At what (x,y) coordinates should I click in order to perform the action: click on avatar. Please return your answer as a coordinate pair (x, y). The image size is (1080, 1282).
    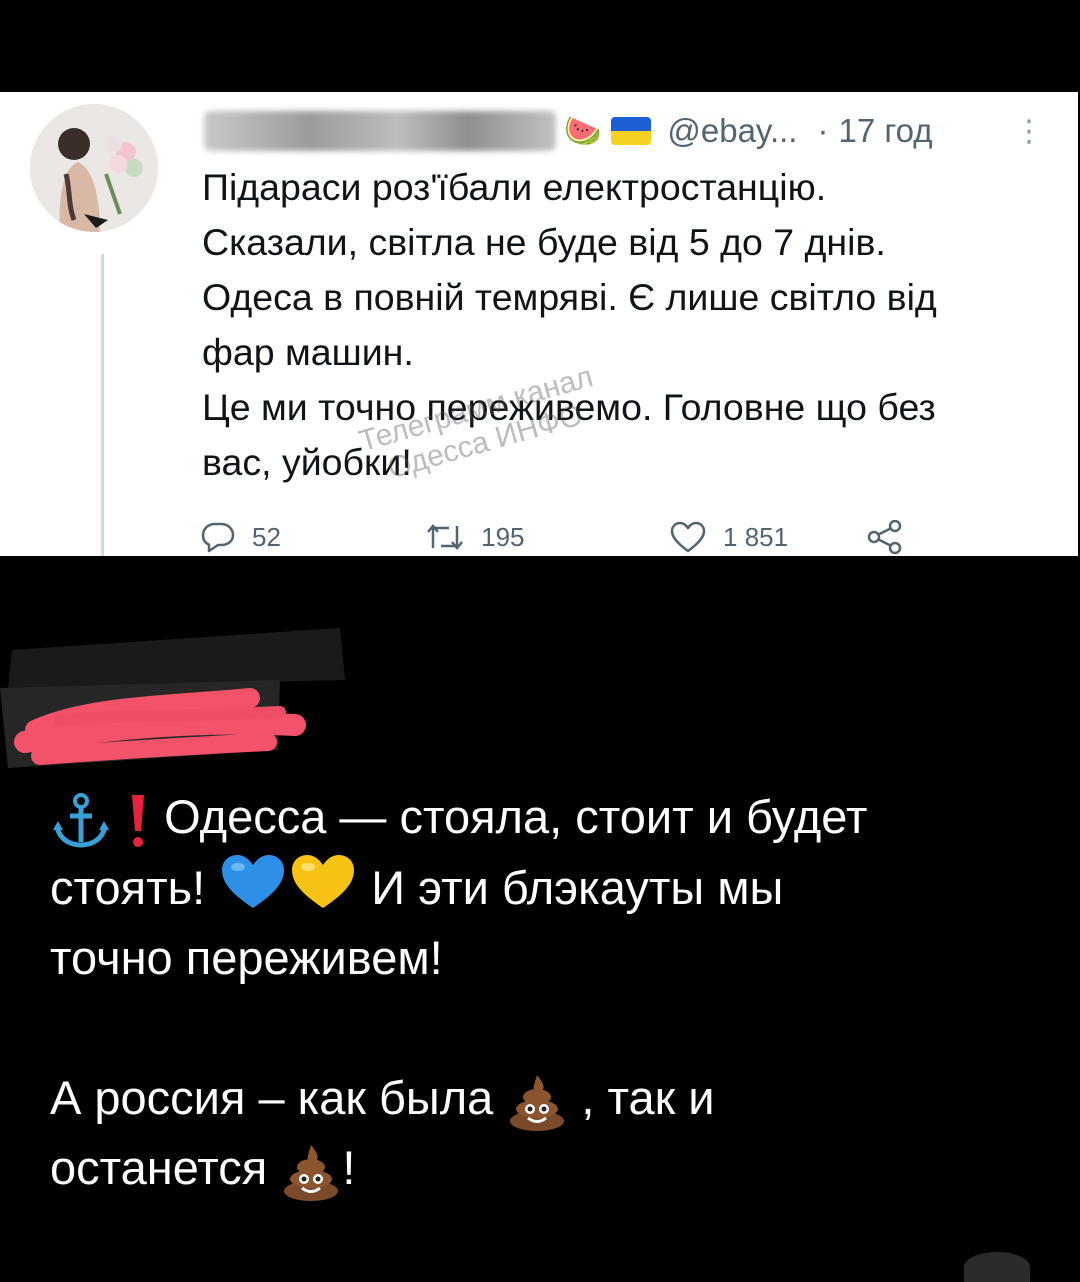
    Looking at the image, I should click on (94, 168).